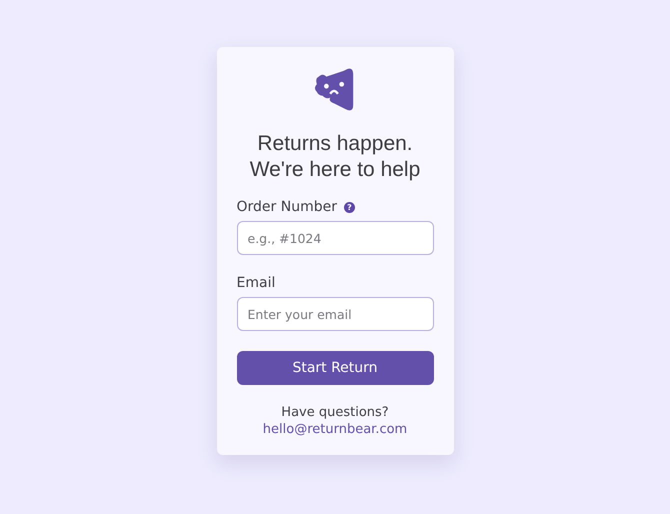 This screenshot has height=514, width=670. I want to click on heading: Returns happen. We're here to help, so click(335, 157).